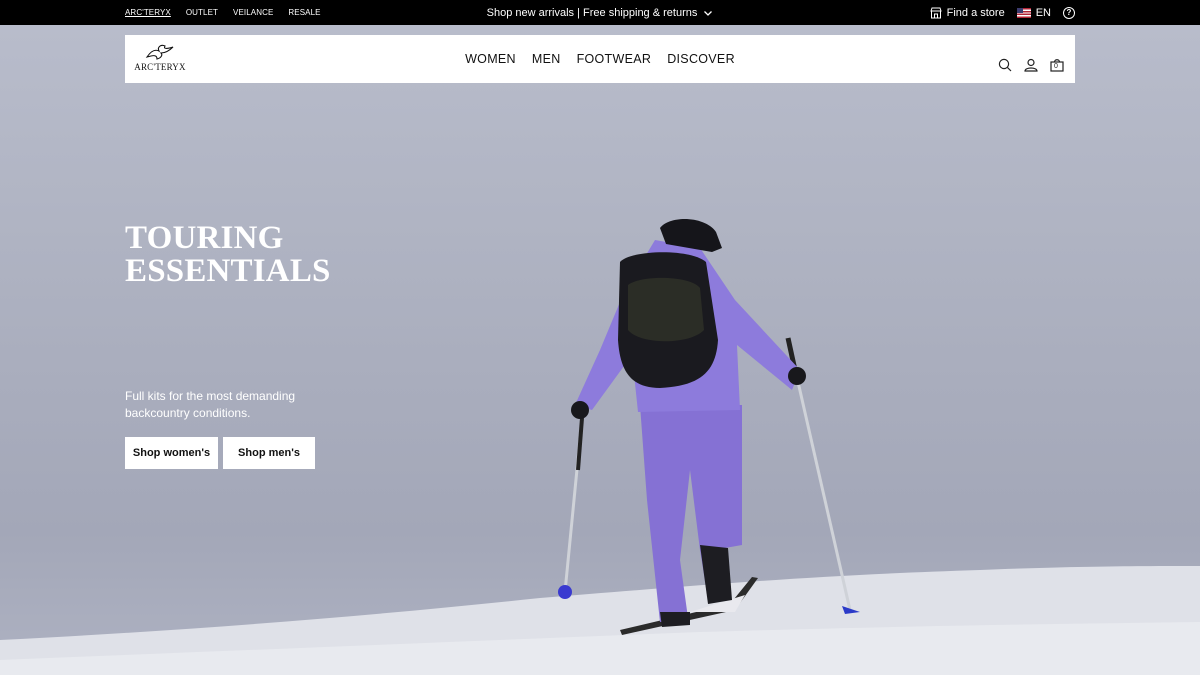  Describe the element at coordinates (223, 12) in the screenshot. I see `brand-links: ARC'TERYX OUTLET VEILANCE RESALE` at that location.